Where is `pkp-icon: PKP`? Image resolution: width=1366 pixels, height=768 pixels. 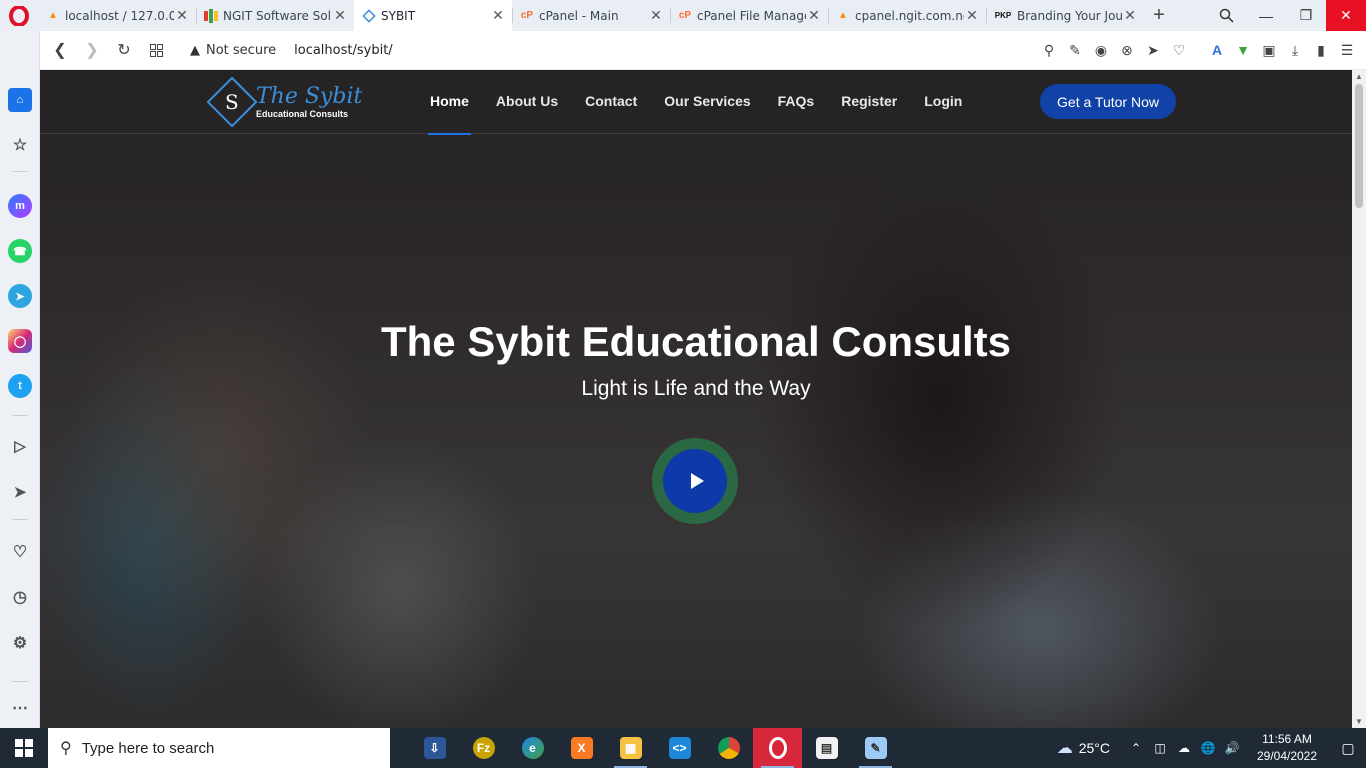 pkp-icon: PKP is located at coordinates (1003, 15).